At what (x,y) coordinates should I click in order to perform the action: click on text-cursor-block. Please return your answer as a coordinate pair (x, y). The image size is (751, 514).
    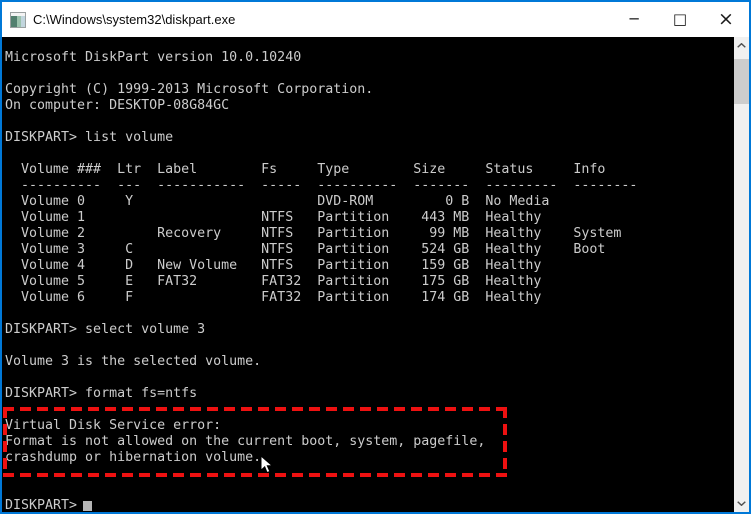
    Looking at the image, I should click on (87, 506).